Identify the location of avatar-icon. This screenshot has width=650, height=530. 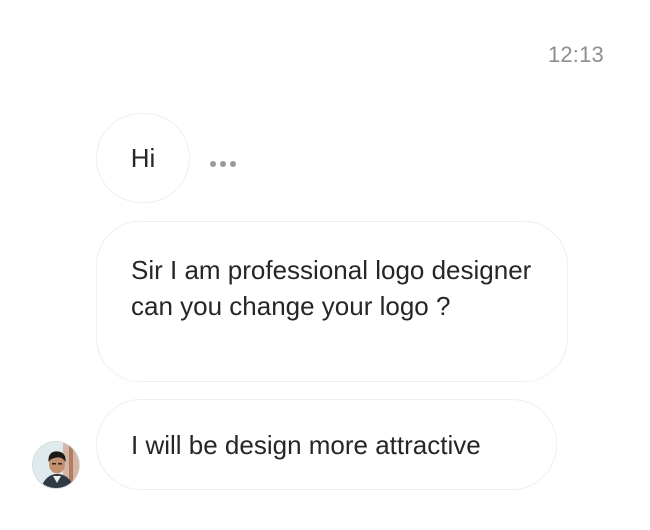
(56, 465).